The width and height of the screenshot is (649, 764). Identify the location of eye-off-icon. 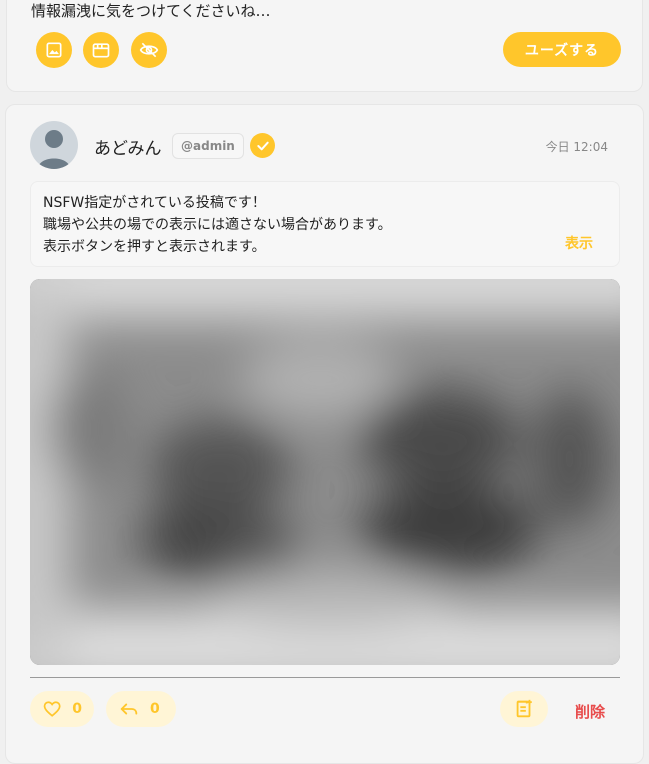
(149, 50).